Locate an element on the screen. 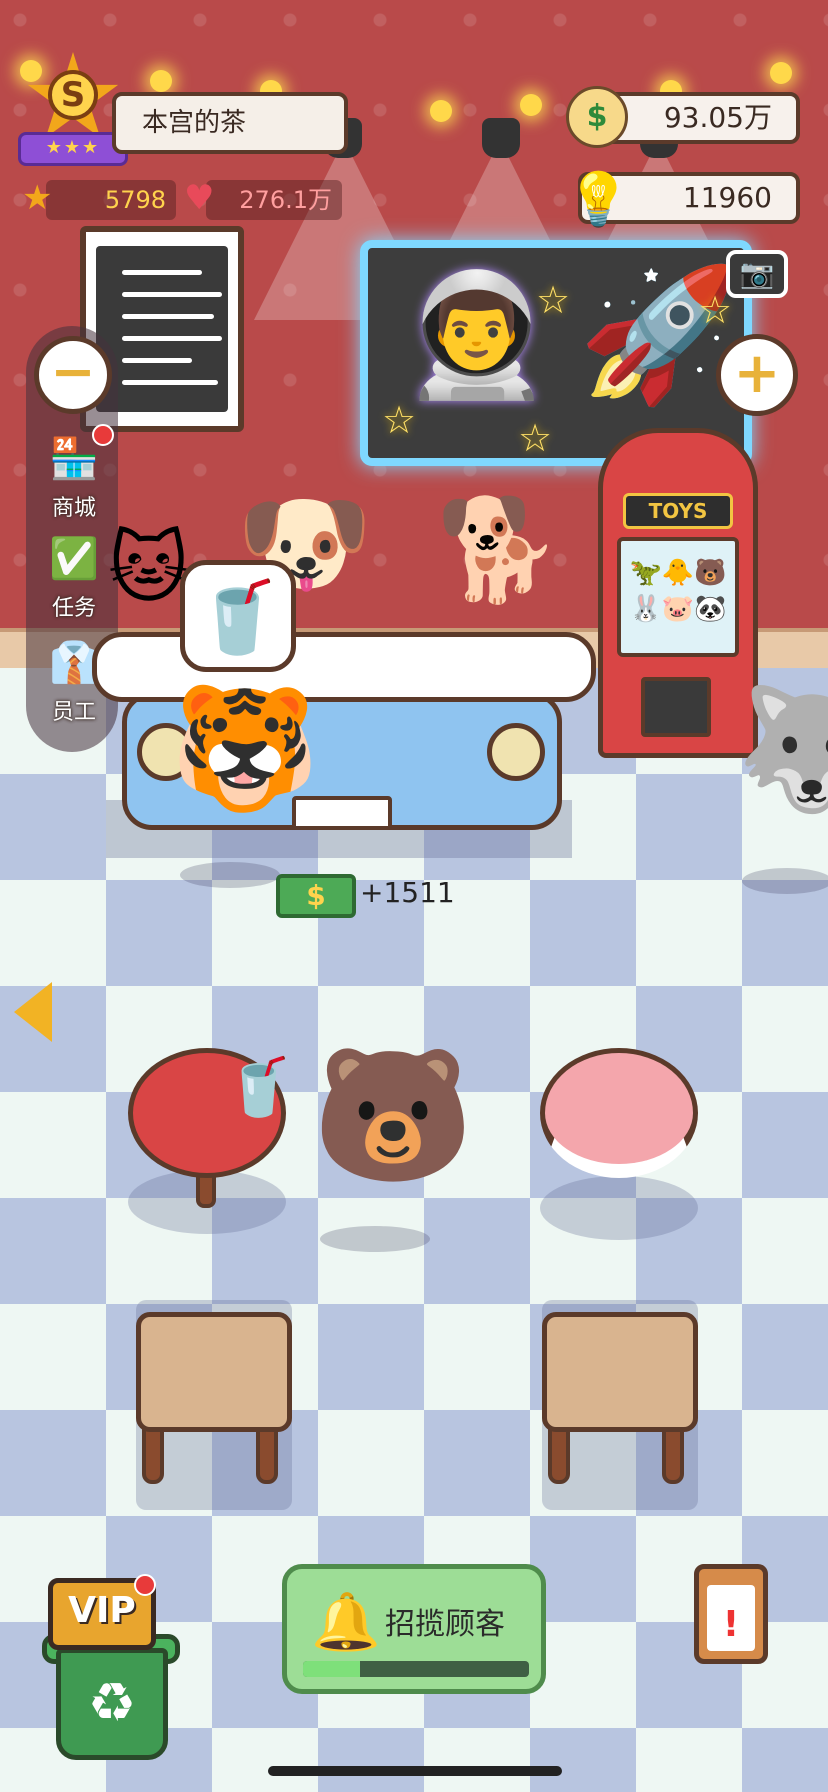 This screenshot has width=828, height=1792. table-shadow is located at coordinates (619, 1208).